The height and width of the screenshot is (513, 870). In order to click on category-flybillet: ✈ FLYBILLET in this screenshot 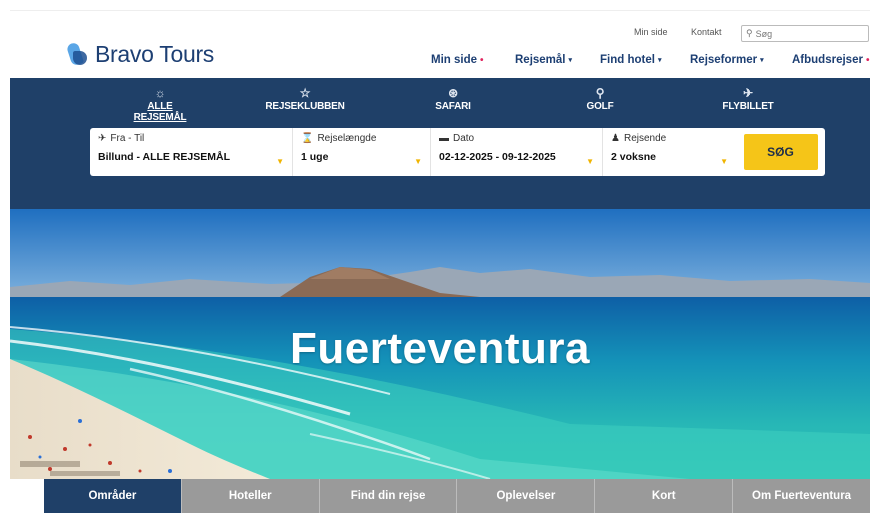, I will do `click(748, 99)`.